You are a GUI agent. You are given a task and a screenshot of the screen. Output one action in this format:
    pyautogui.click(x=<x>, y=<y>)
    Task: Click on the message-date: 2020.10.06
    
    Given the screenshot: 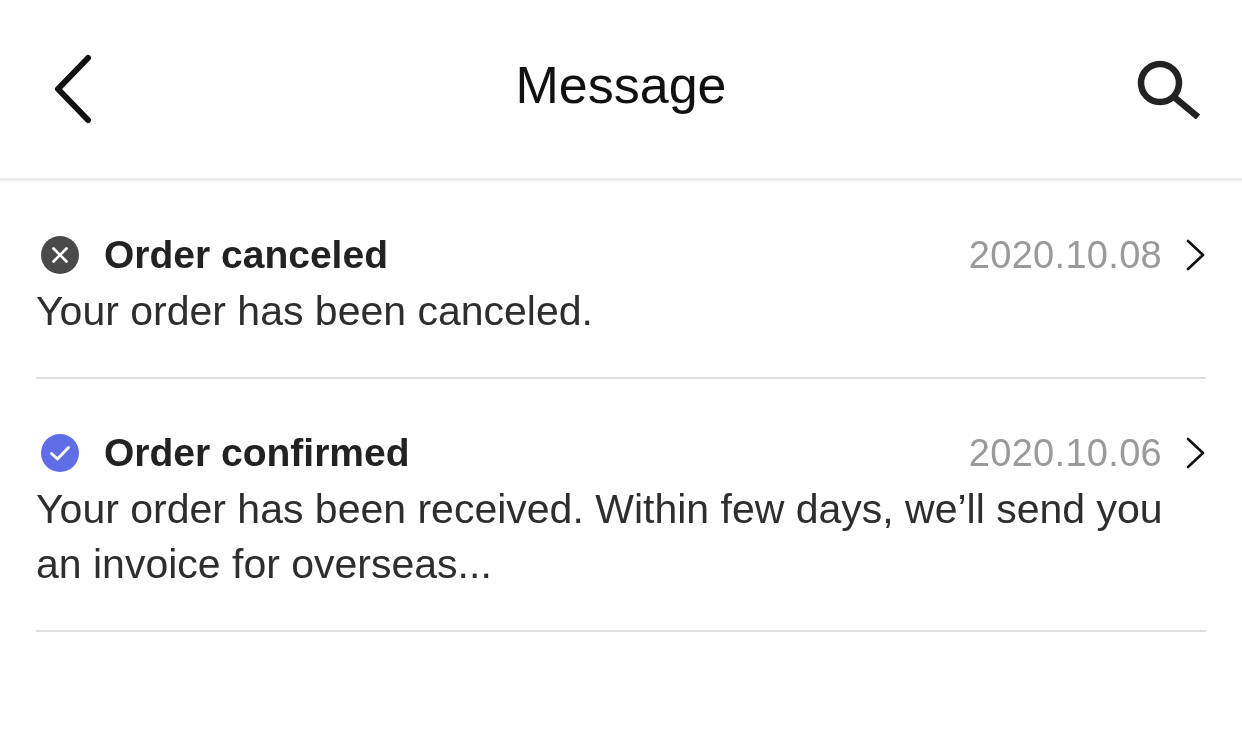 What is the action you would take?
    pyautogui.click(x=1065, y=453)
    